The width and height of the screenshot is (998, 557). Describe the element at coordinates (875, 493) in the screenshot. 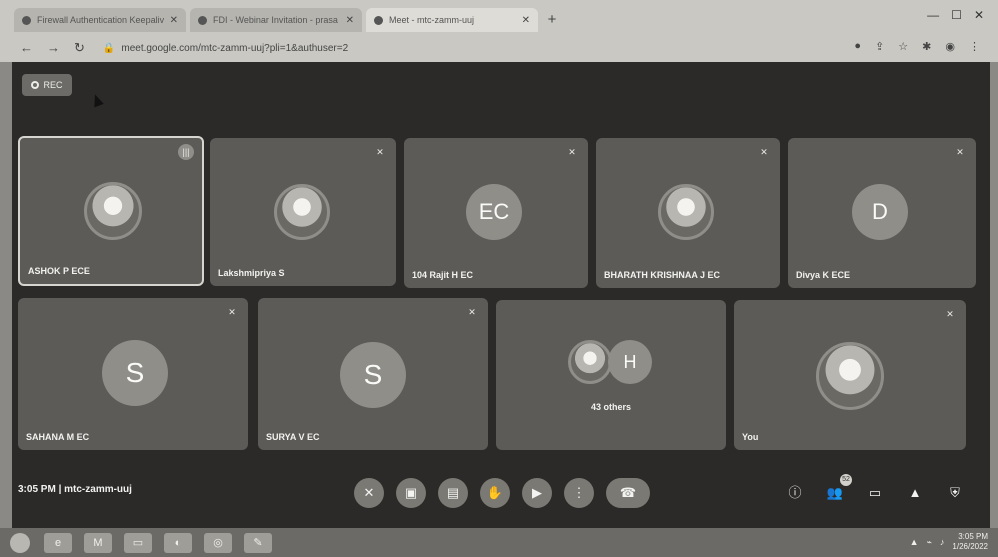

I see `chat-icon: ▭` at that location.